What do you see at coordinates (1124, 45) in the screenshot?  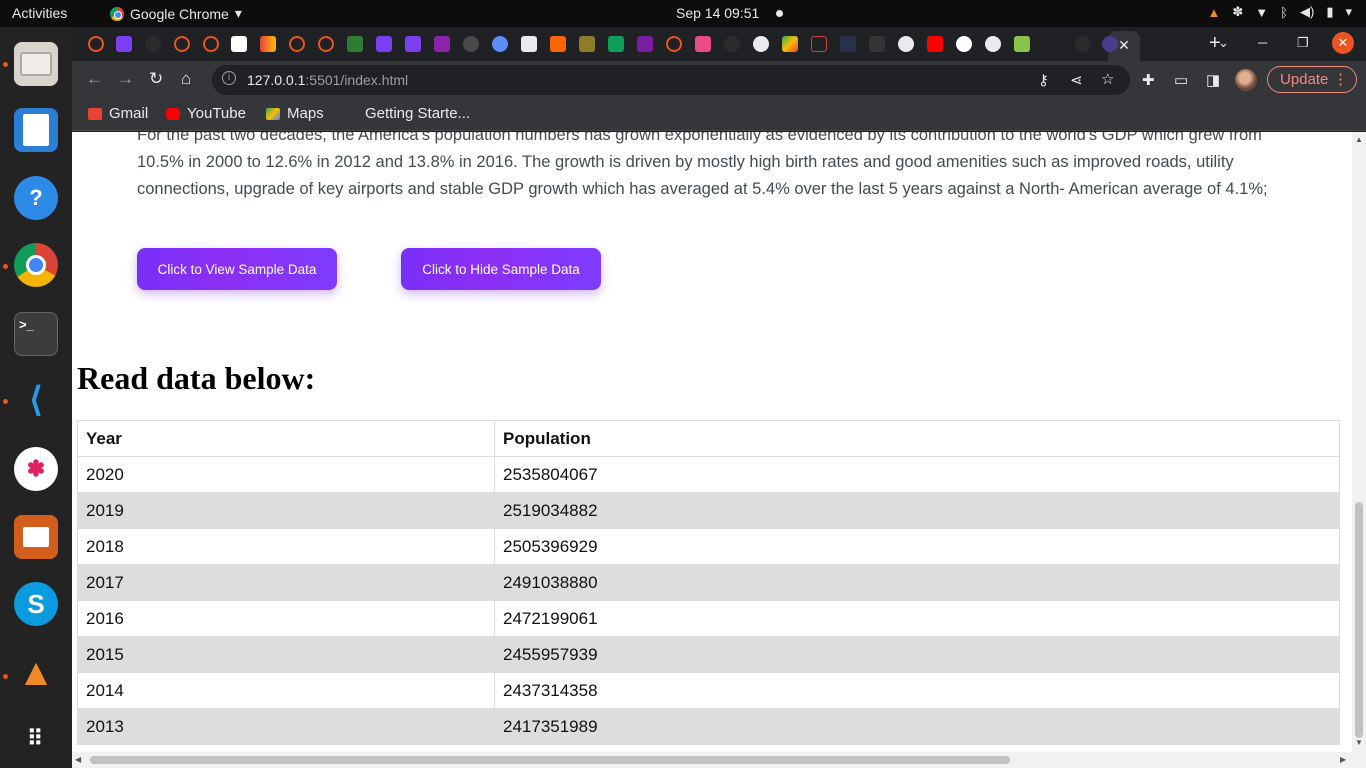 I see `tab-close-icon: ✕` at bounding box center [1124, 45].